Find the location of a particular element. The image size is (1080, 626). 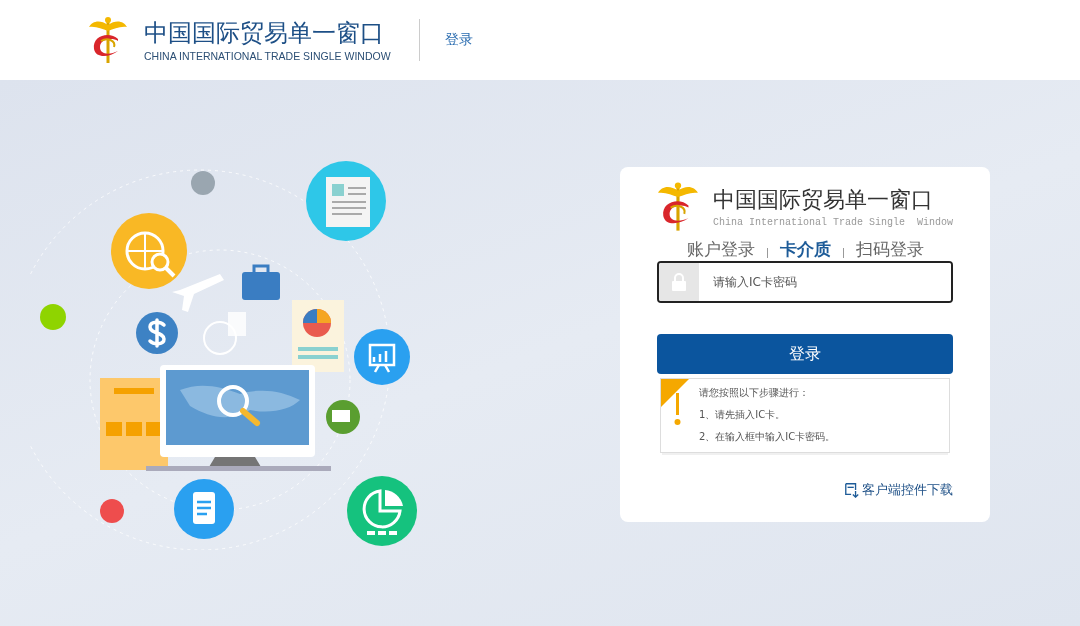

login-tab: 卡介质 is located at coordinates (805, 249).